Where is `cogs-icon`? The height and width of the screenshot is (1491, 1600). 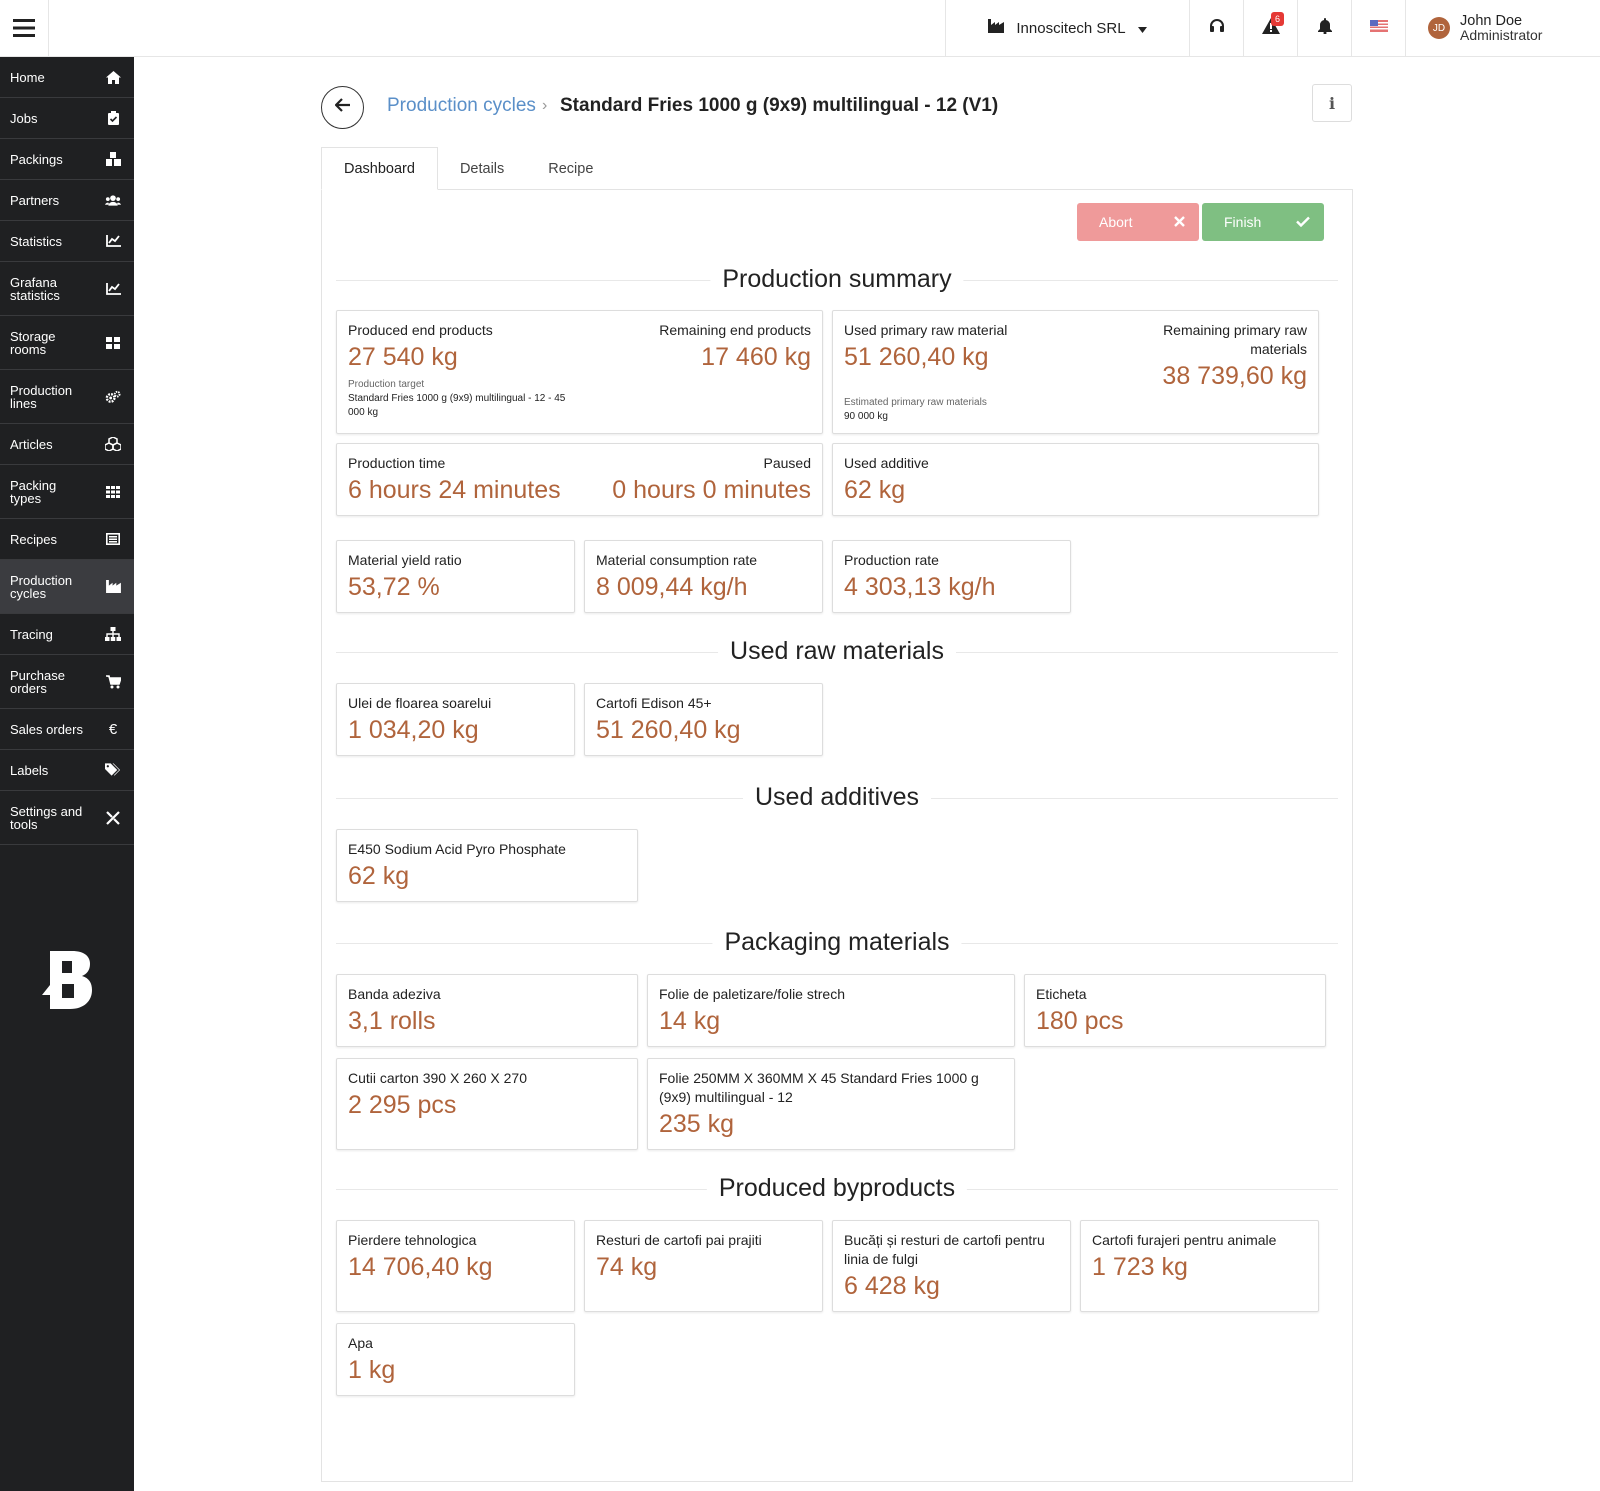 cogs-icon is located at coordinates (113, 397).